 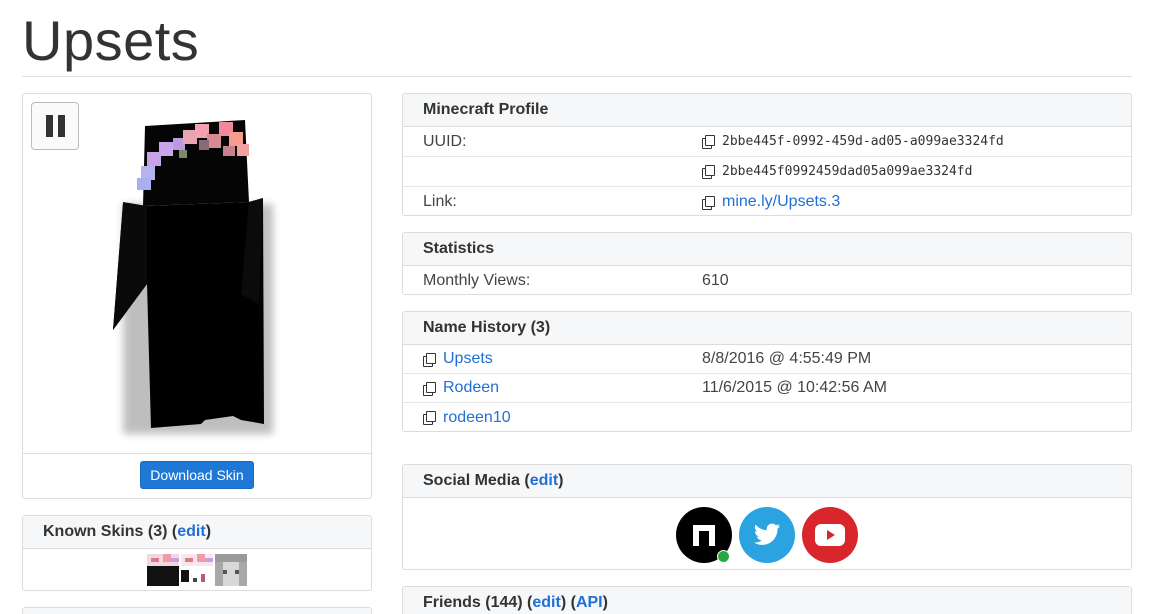 I want to click on monthly-views-value: 610, so click(x=715, y=280).